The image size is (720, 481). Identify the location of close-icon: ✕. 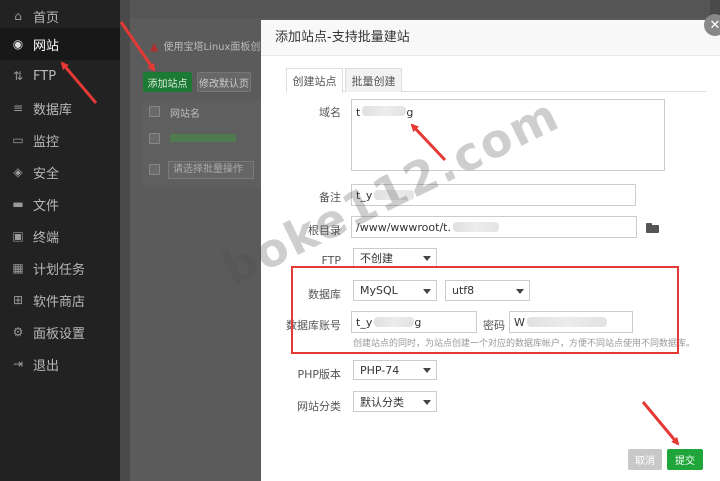
(712, 25).